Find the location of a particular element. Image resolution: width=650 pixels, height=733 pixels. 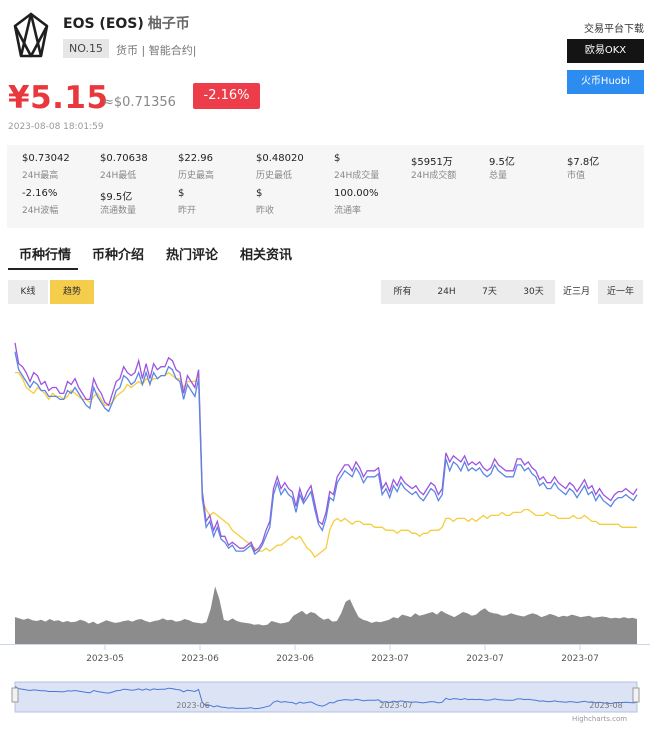

range-1y: 近一年 is located at coordinates (620, 292).